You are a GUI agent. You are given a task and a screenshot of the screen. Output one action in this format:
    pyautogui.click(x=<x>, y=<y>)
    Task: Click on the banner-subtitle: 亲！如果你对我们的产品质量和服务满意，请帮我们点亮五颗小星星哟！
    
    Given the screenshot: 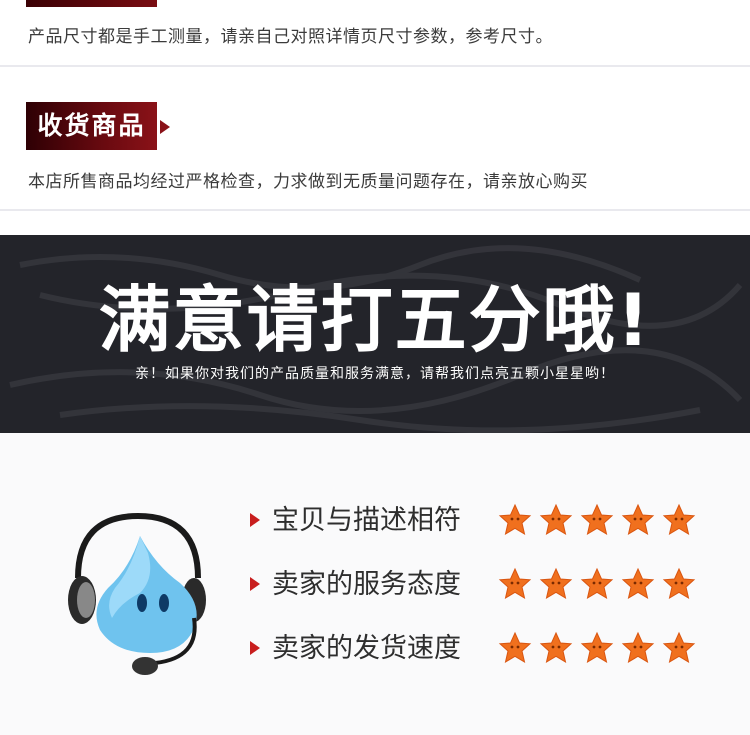 What is the action you would take?
    pyautogui.click(x=375, y=374)
    